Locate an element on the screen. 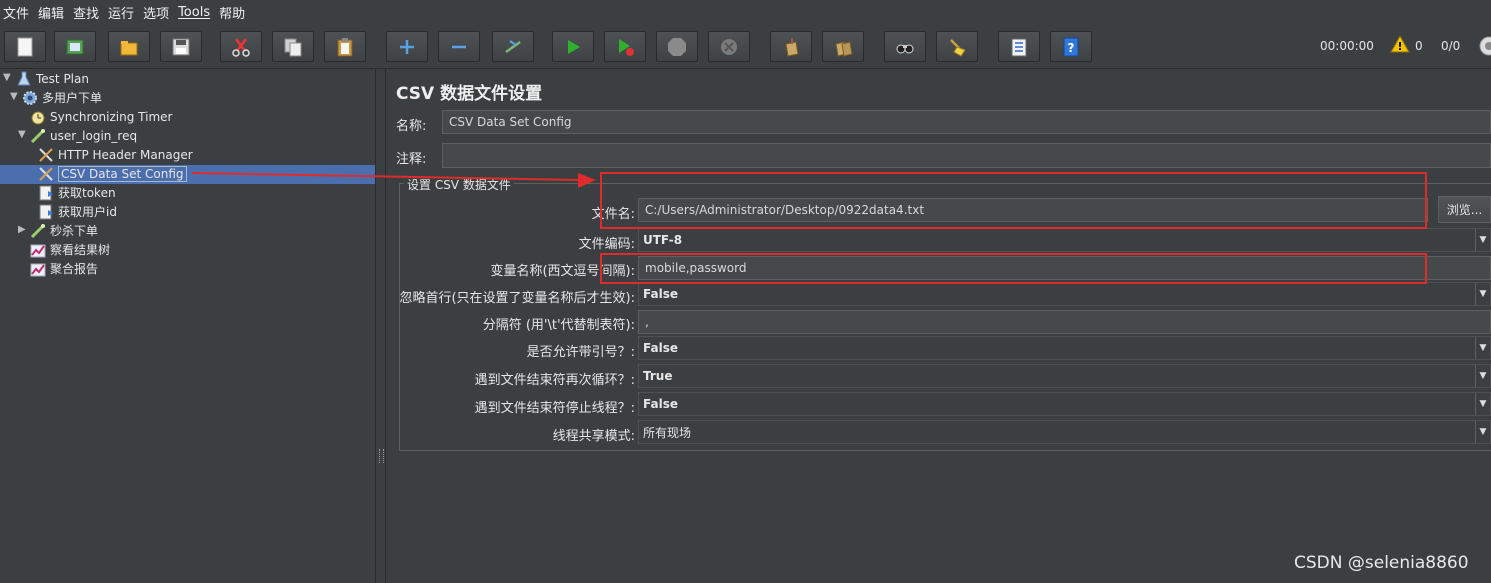  recycle-eof-label: 遇到文件结束符再次循环？: is located at coordinates (554, 380).